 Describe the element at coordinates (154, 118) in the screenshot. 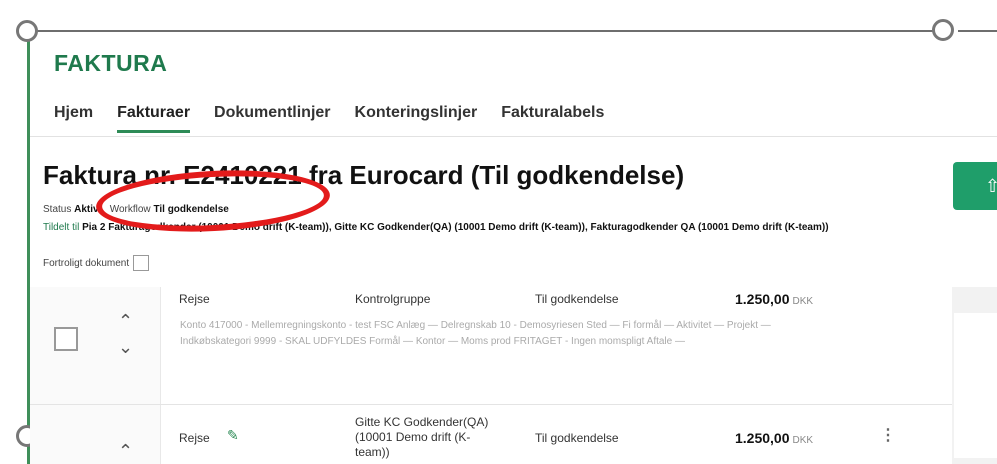

I see `tab-fakturaer: Fakturaer` at that location.